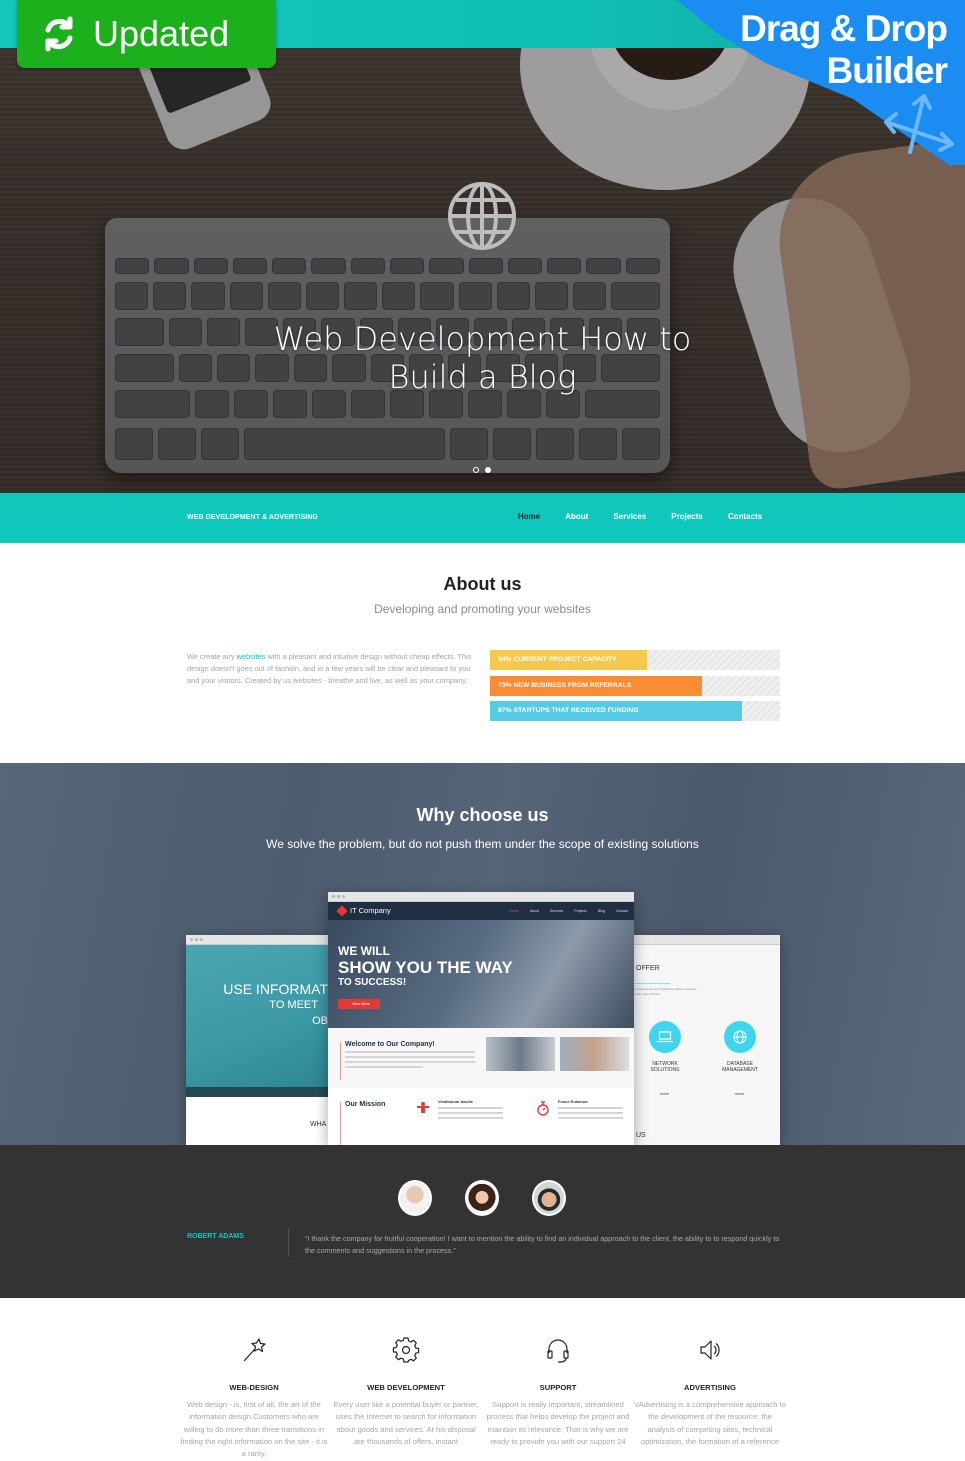 The width and height of the screenshot is (965, 1461). I want to click on builder-label: Drag & Drop Builder, so click(844, 50).